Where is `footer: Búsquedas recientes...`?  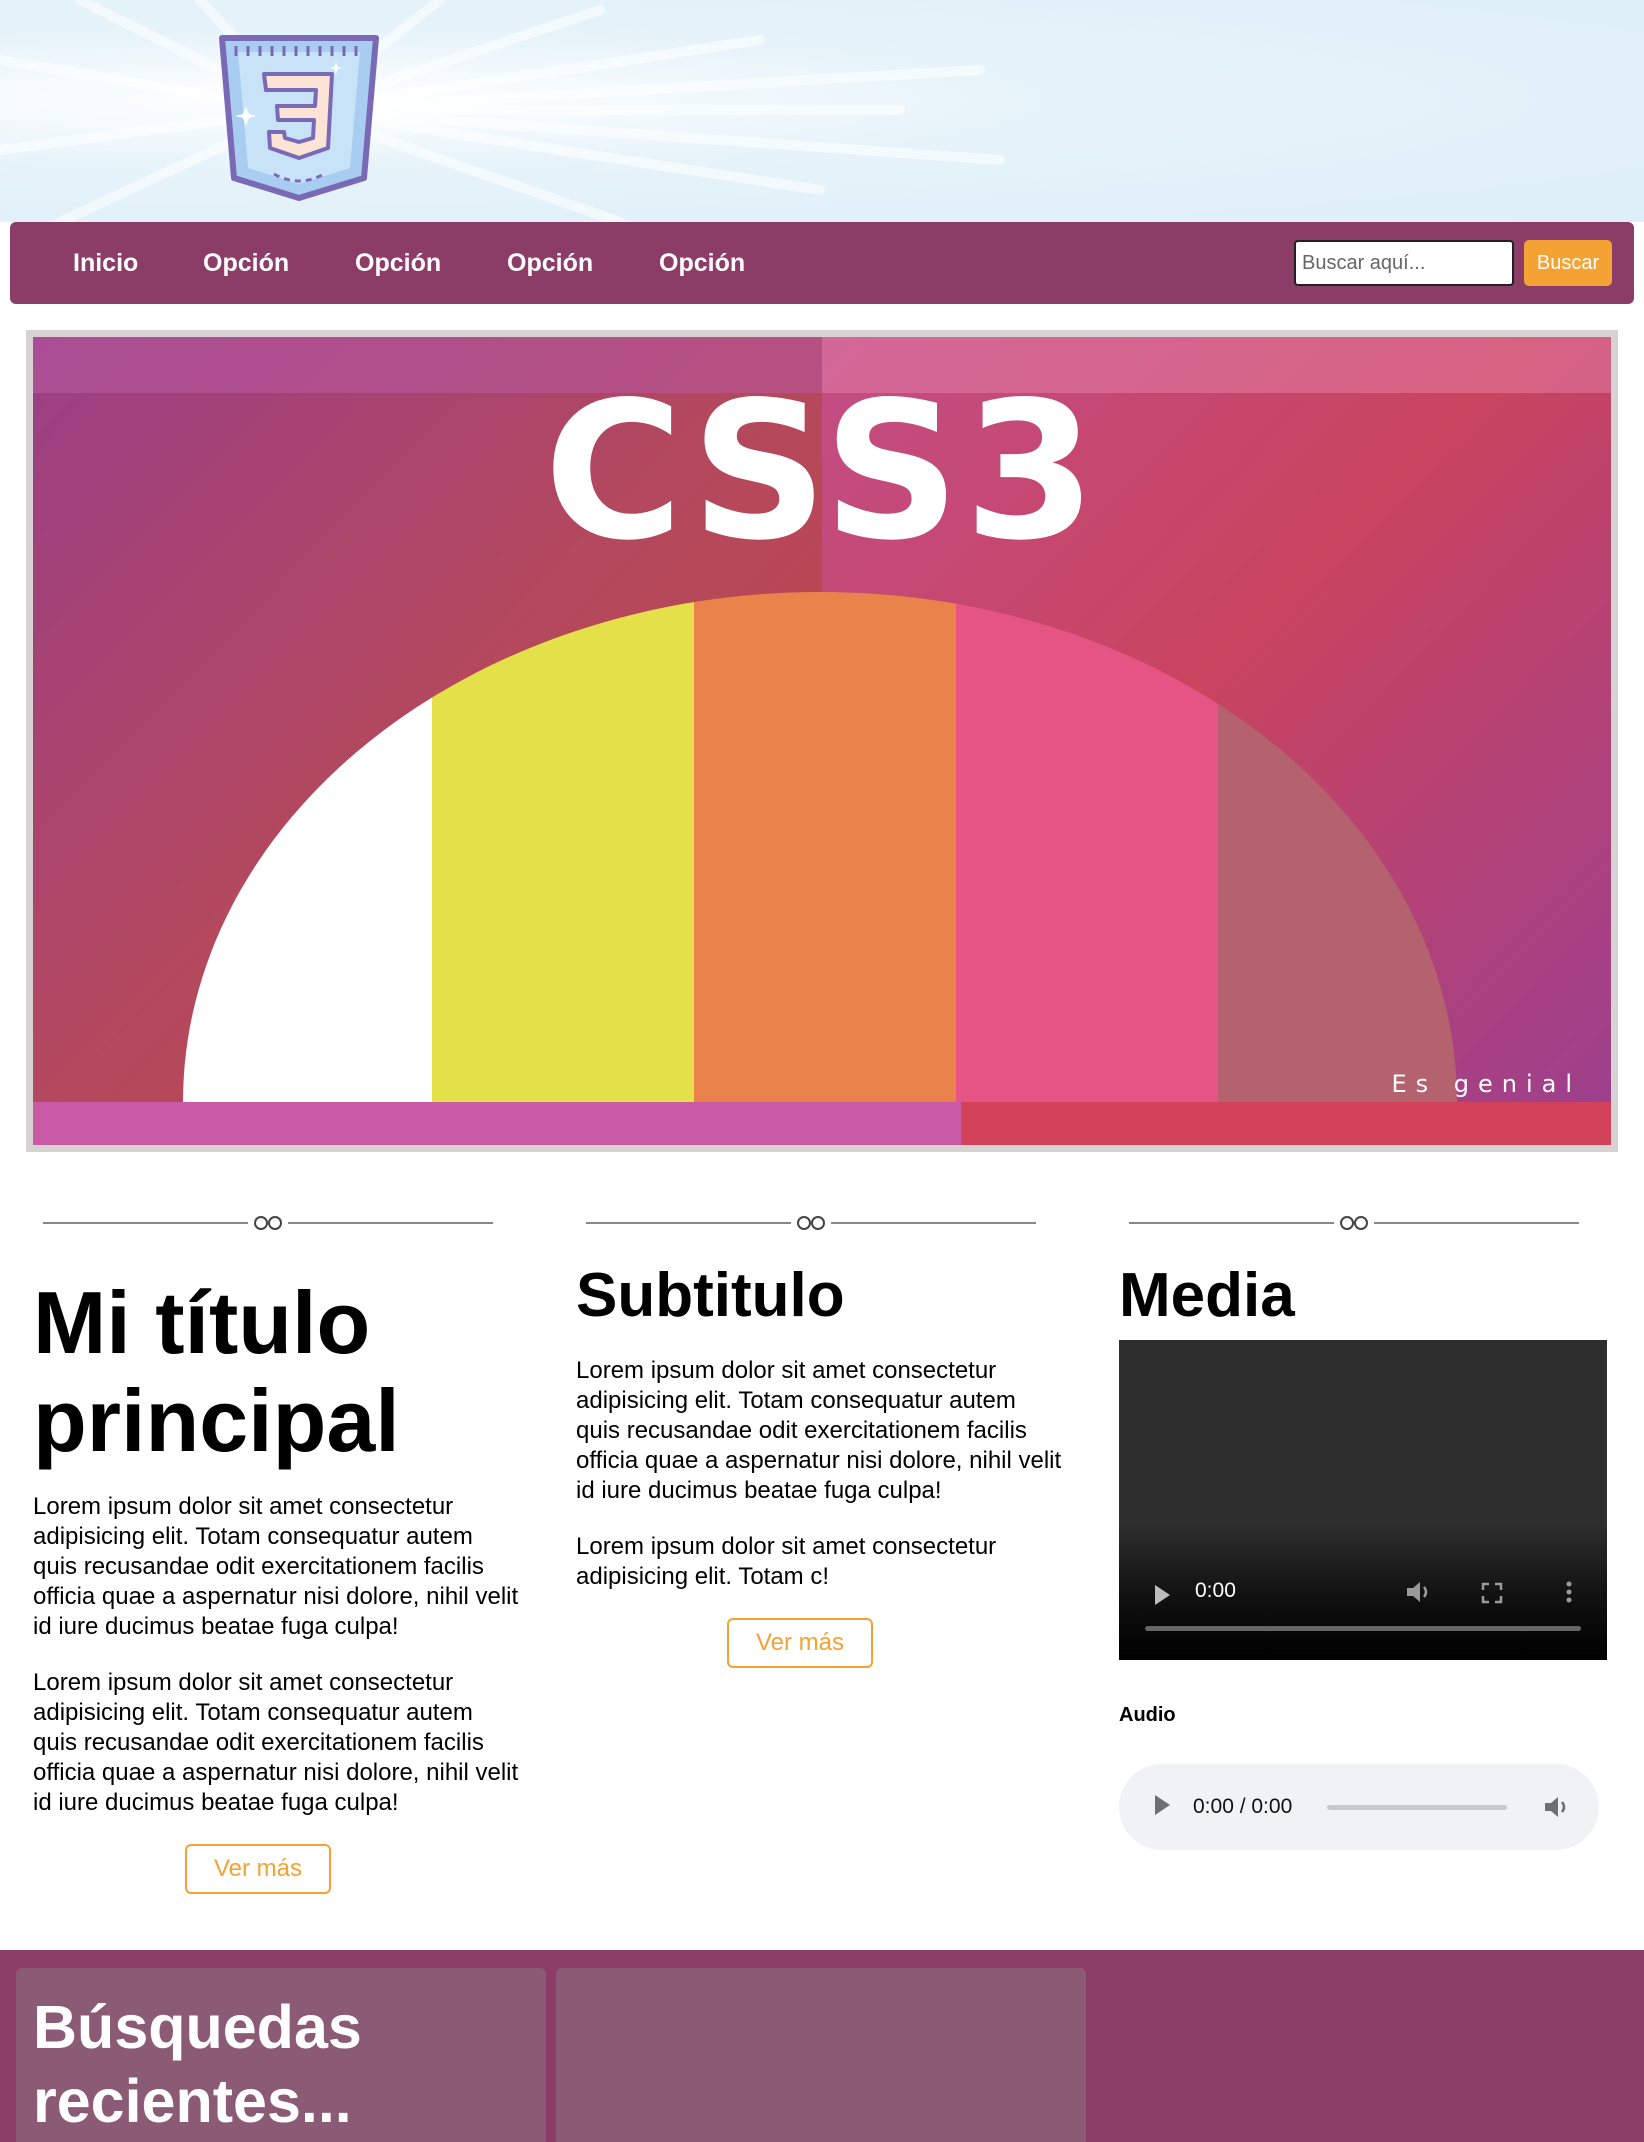
footer: Búsquedas recientes... is located at coordinates (822, 2046).